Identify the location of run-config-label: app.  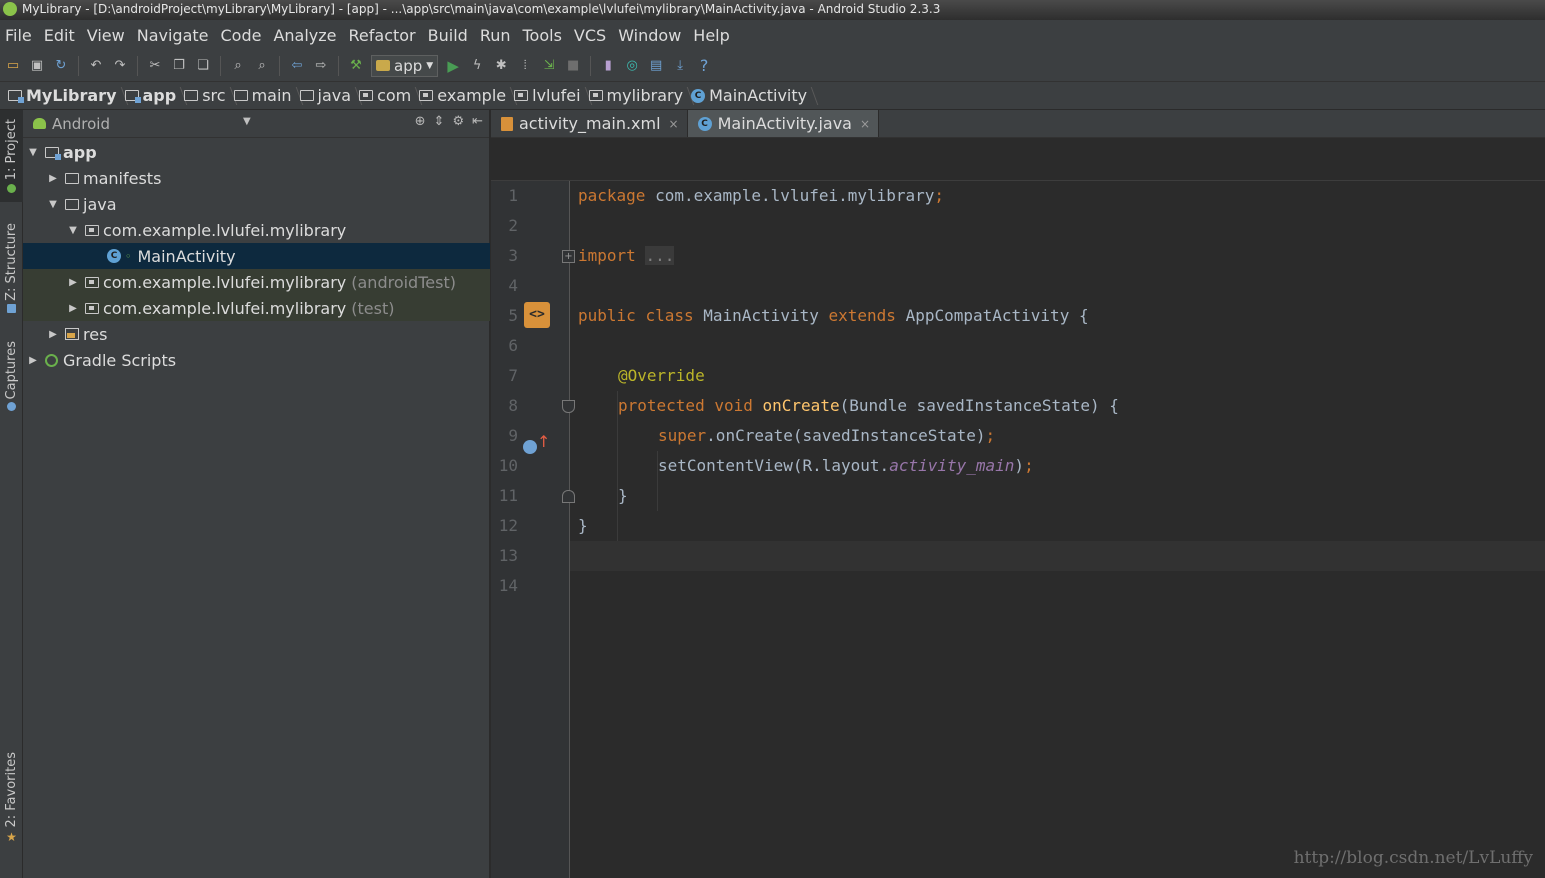
(408, 65).